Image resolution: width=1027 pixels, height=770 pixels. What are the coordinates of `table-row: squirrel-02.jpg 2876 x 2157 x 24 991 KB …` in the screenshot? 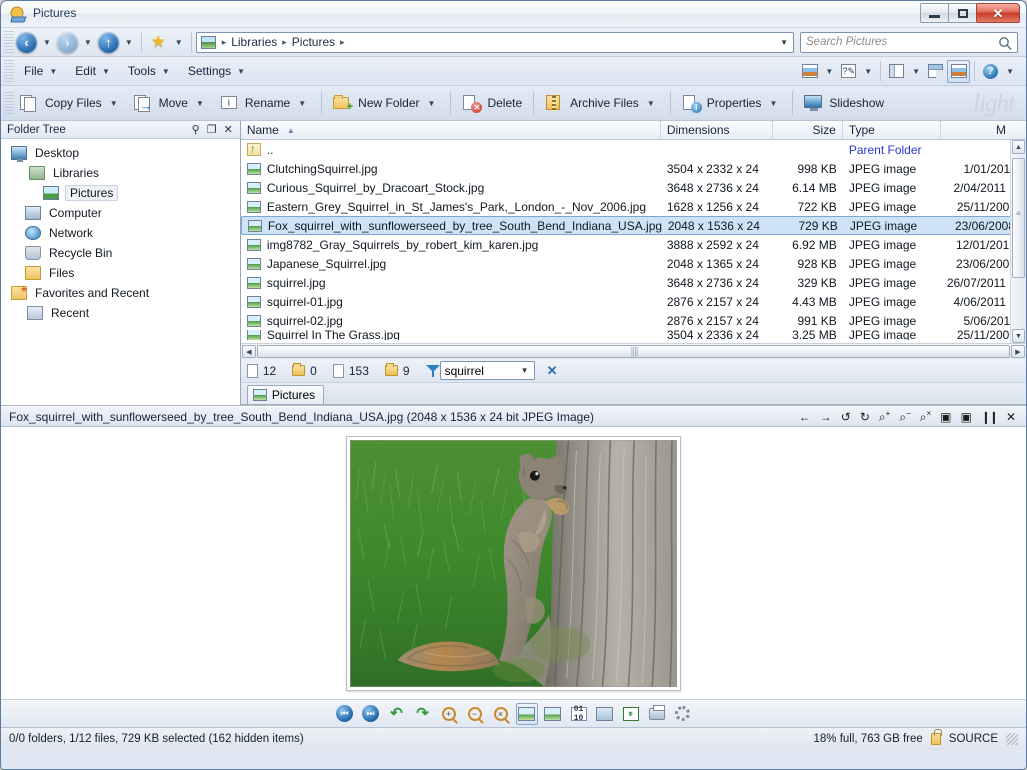 It's located at (633, 320).